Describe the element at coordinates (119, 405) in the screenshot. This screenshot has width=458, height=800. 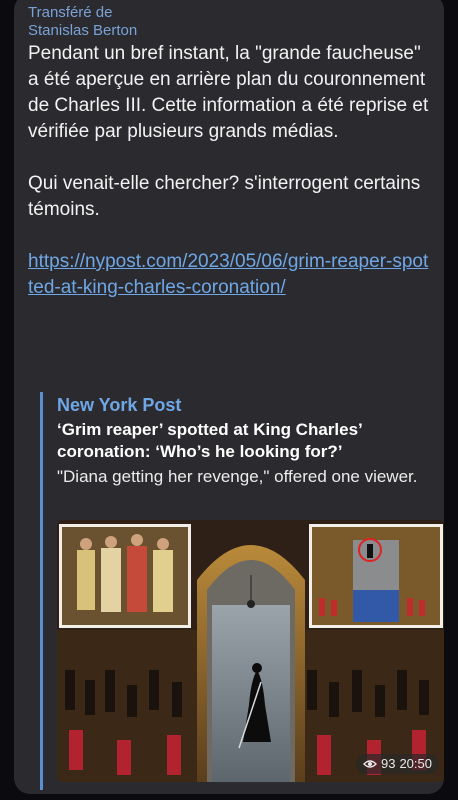
I see `preview-site-name: New York Post` at that location.